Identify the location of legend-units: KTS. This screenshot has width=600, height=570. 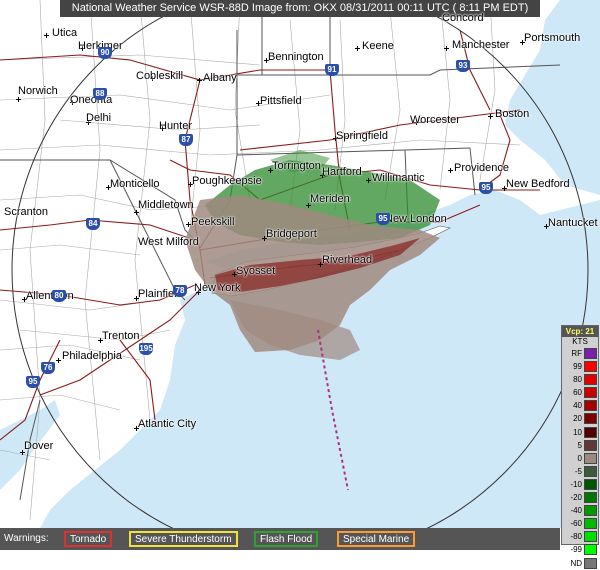
(580, 341).